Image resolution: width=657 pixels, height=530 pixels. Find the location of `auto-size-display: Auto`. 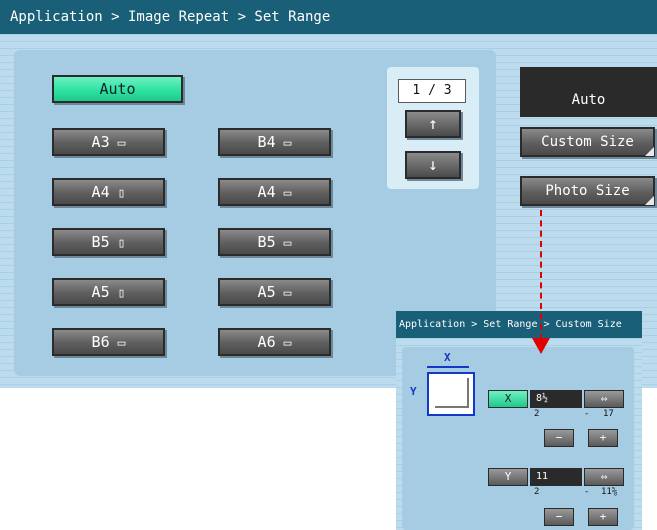

auto-size-display: Auto is located at coordinates (588, 92).